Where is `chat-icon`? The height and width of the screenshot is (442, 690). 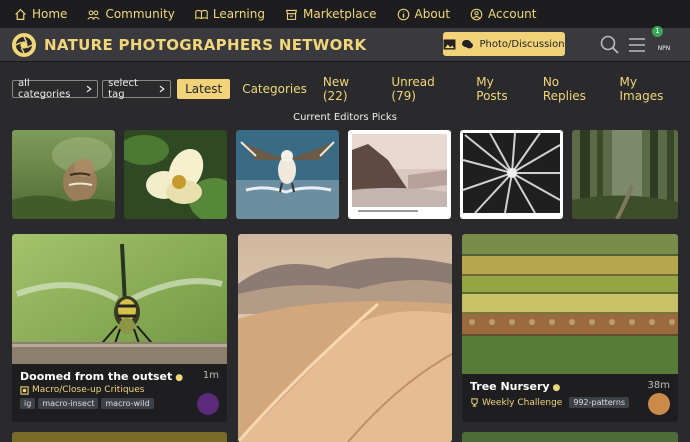 chat-icon is located at coordinates (468, 43).